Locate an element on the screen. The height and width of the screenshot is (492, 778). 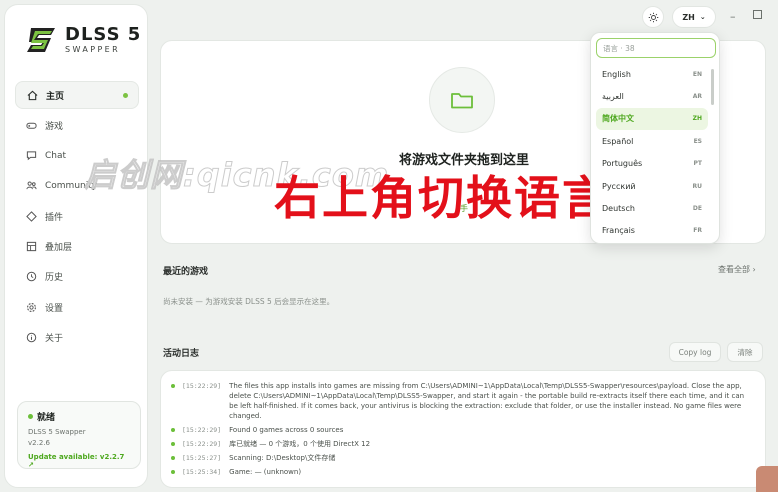
sidebar-item-label: 历史 is located at coordinates (54, 278).